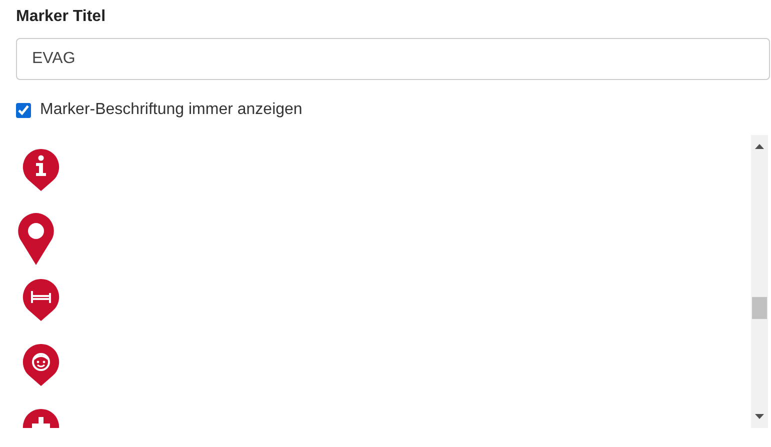 This screenshot has height=447, width=771. What do you see at coordinates (171, 110) in the screenshot?
I see `checkbox-label: Marker-Beschriftung immer anzeigen` at bounding box center [171, 110].